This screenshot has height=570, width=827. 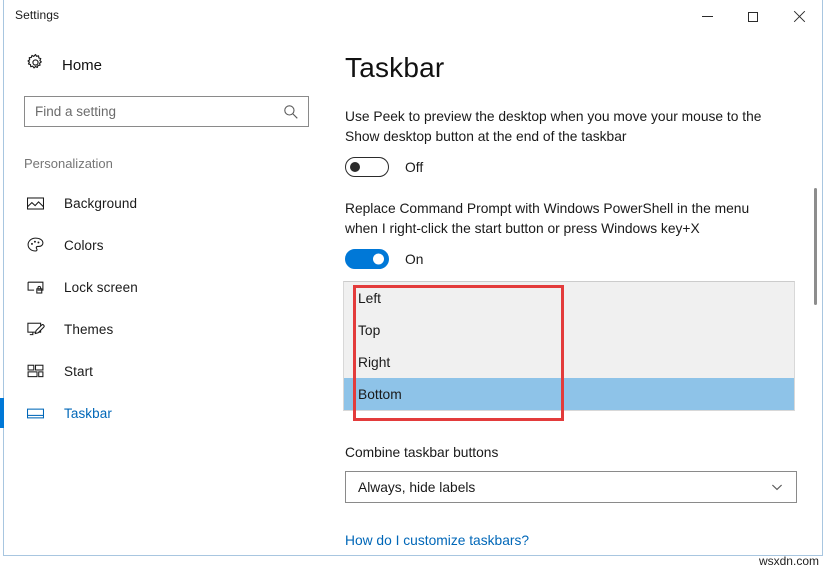 I want to click on powershell-toggle-state: On, so click(x=414, y=259).